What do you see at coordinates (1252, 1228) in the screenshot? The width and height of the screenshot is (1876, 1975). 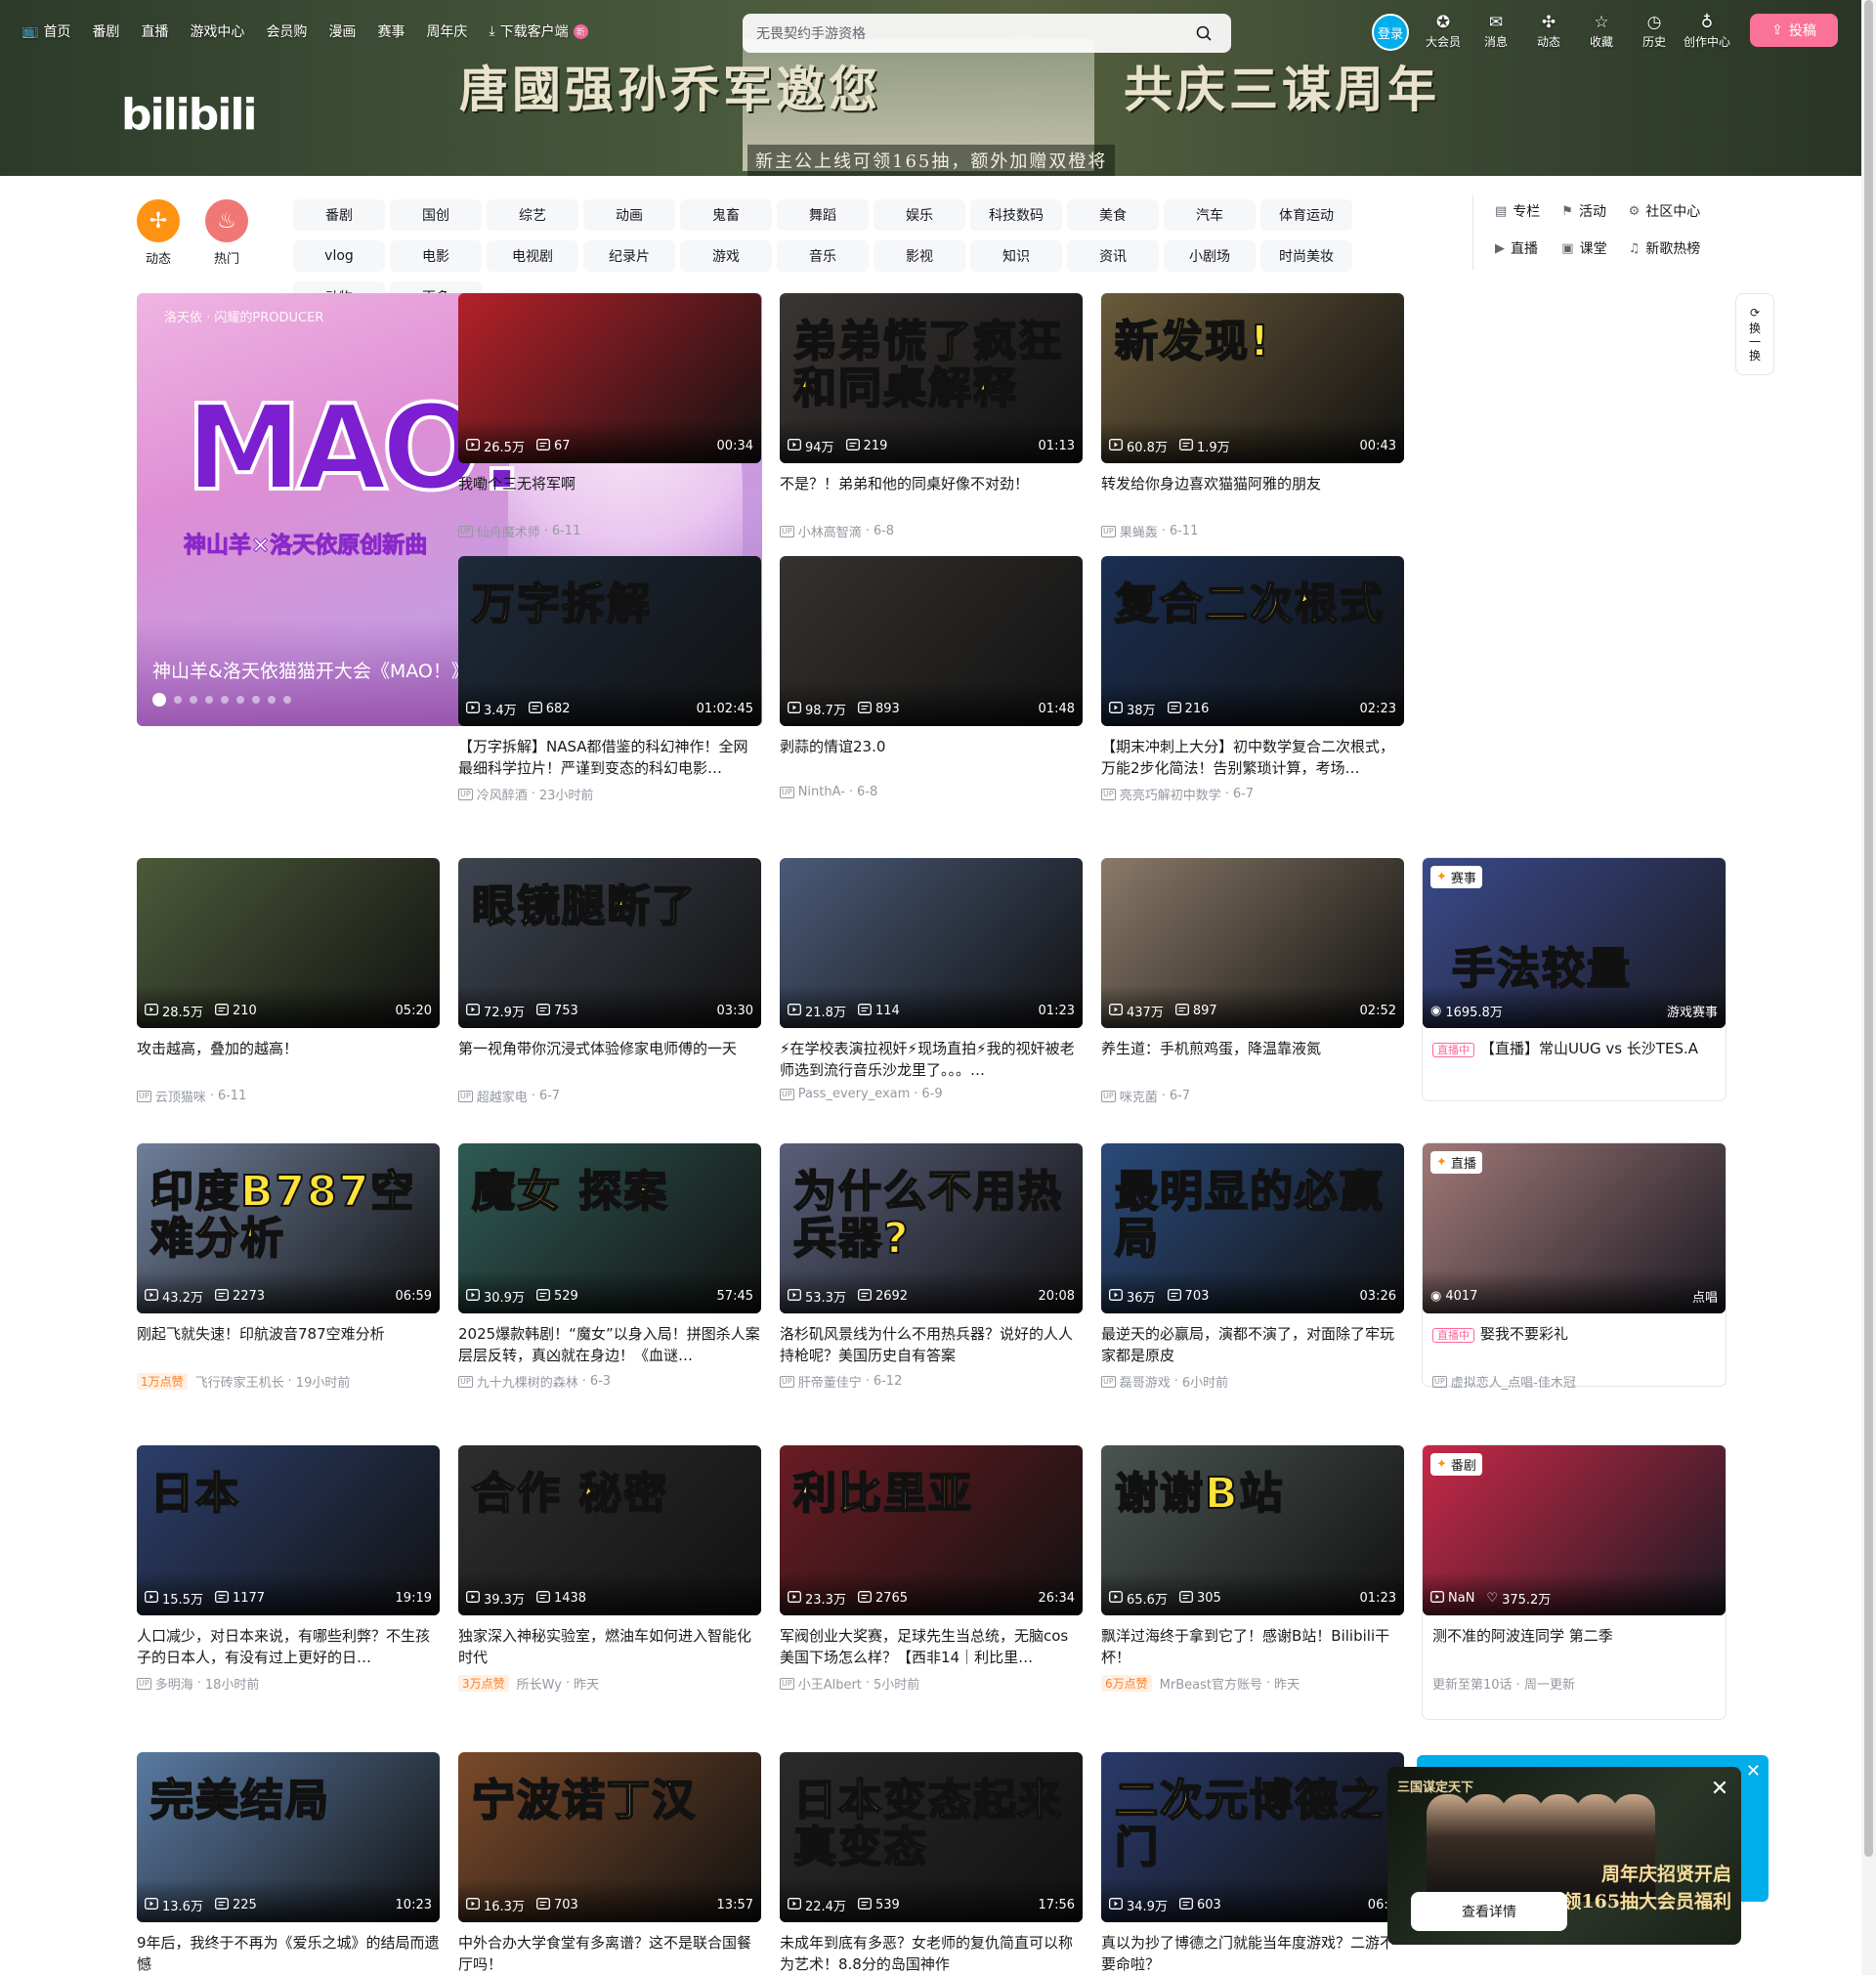 I see `video-thumbnail: 最明显的必赢局 36万 703 03:26` at bounding box center [1252, 1228].